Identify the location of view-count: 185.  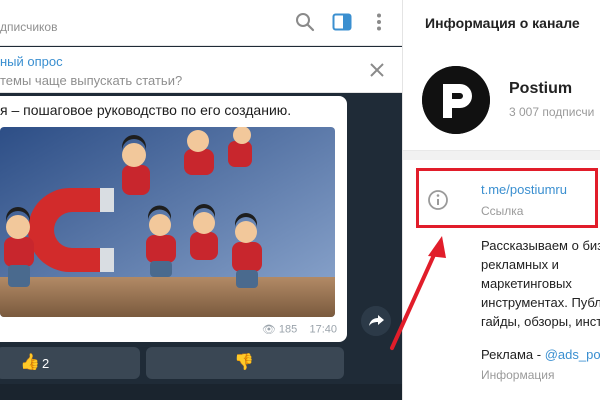
(288, 329).